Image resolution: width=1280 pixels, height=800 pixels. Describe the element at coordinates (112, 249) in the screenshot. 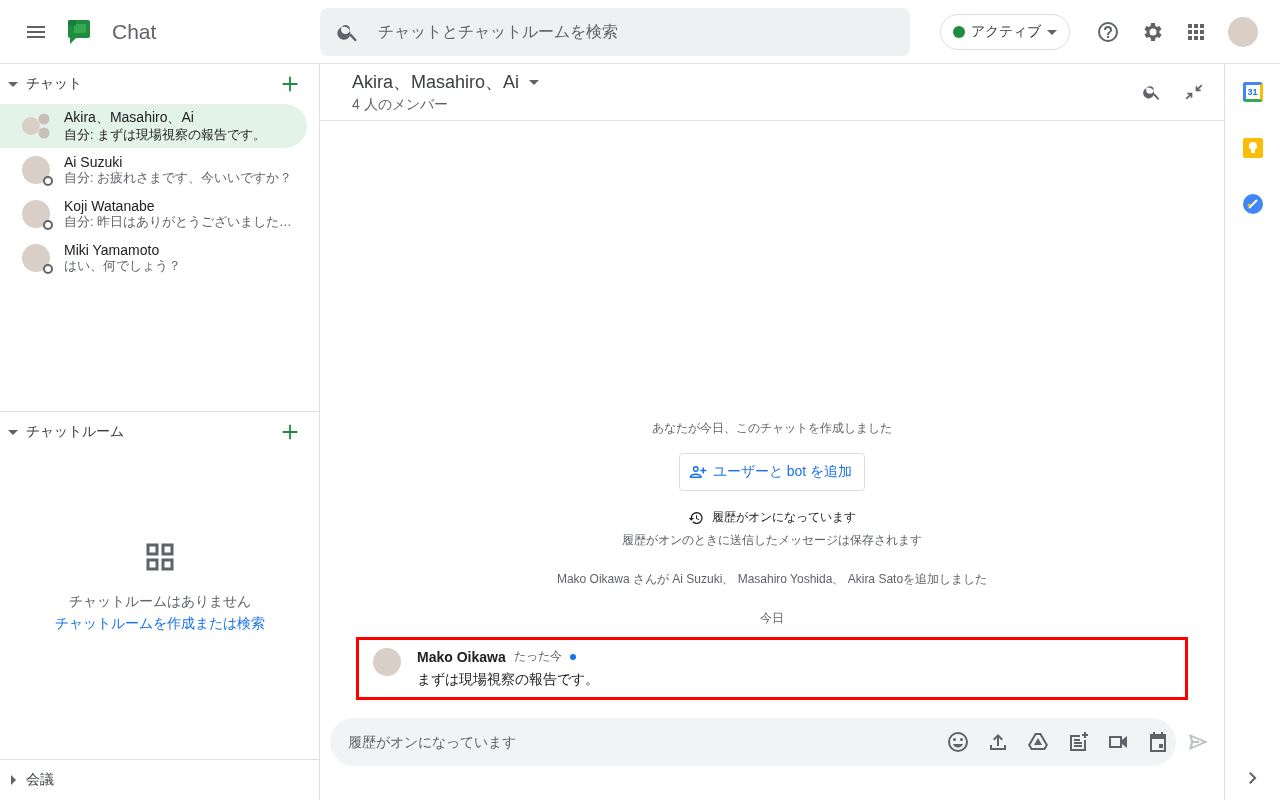

I see `chat-name: Miki Yamamoto` at that location.